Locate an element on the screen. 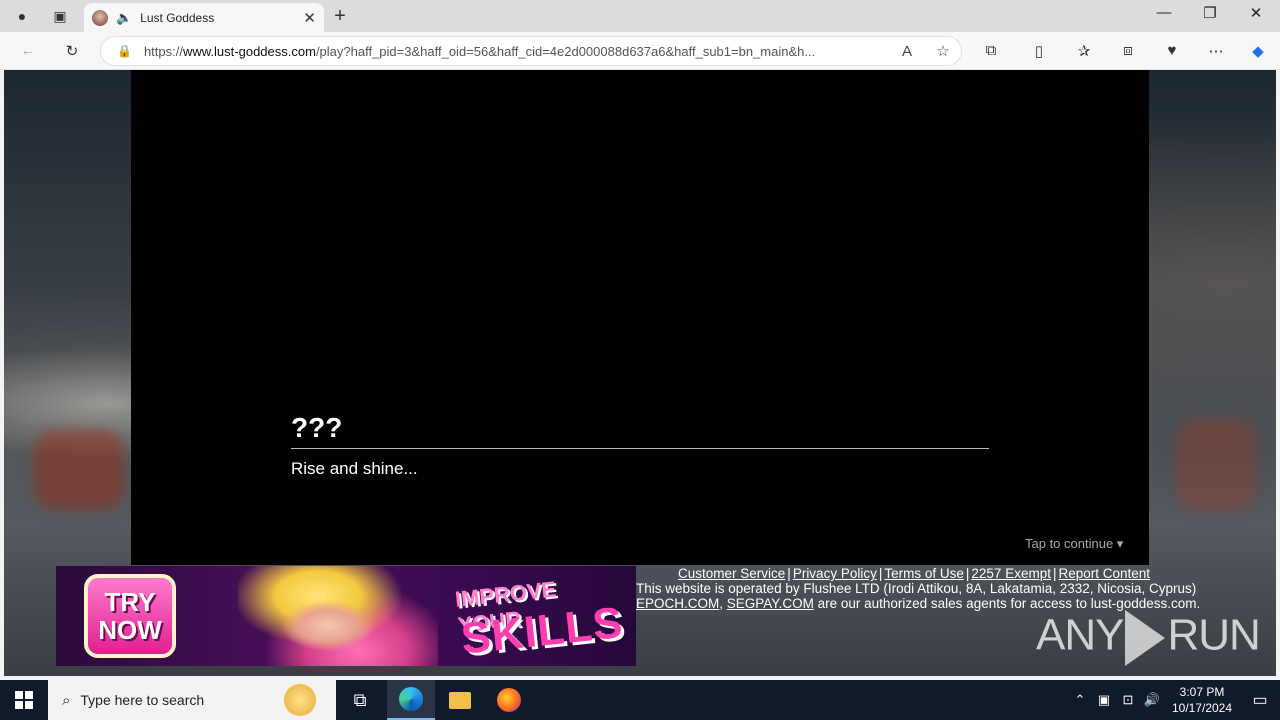  refresh-icon: ↻ is located at coordinates (72, 52).